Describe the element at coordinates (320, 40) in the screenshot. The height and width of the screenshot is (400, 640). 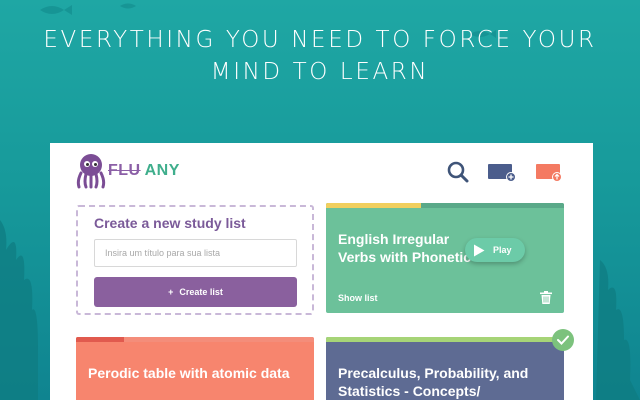
I see `headline-line-1: EVERYTHING YOU NEED TO FORCE YOUR` at that location.